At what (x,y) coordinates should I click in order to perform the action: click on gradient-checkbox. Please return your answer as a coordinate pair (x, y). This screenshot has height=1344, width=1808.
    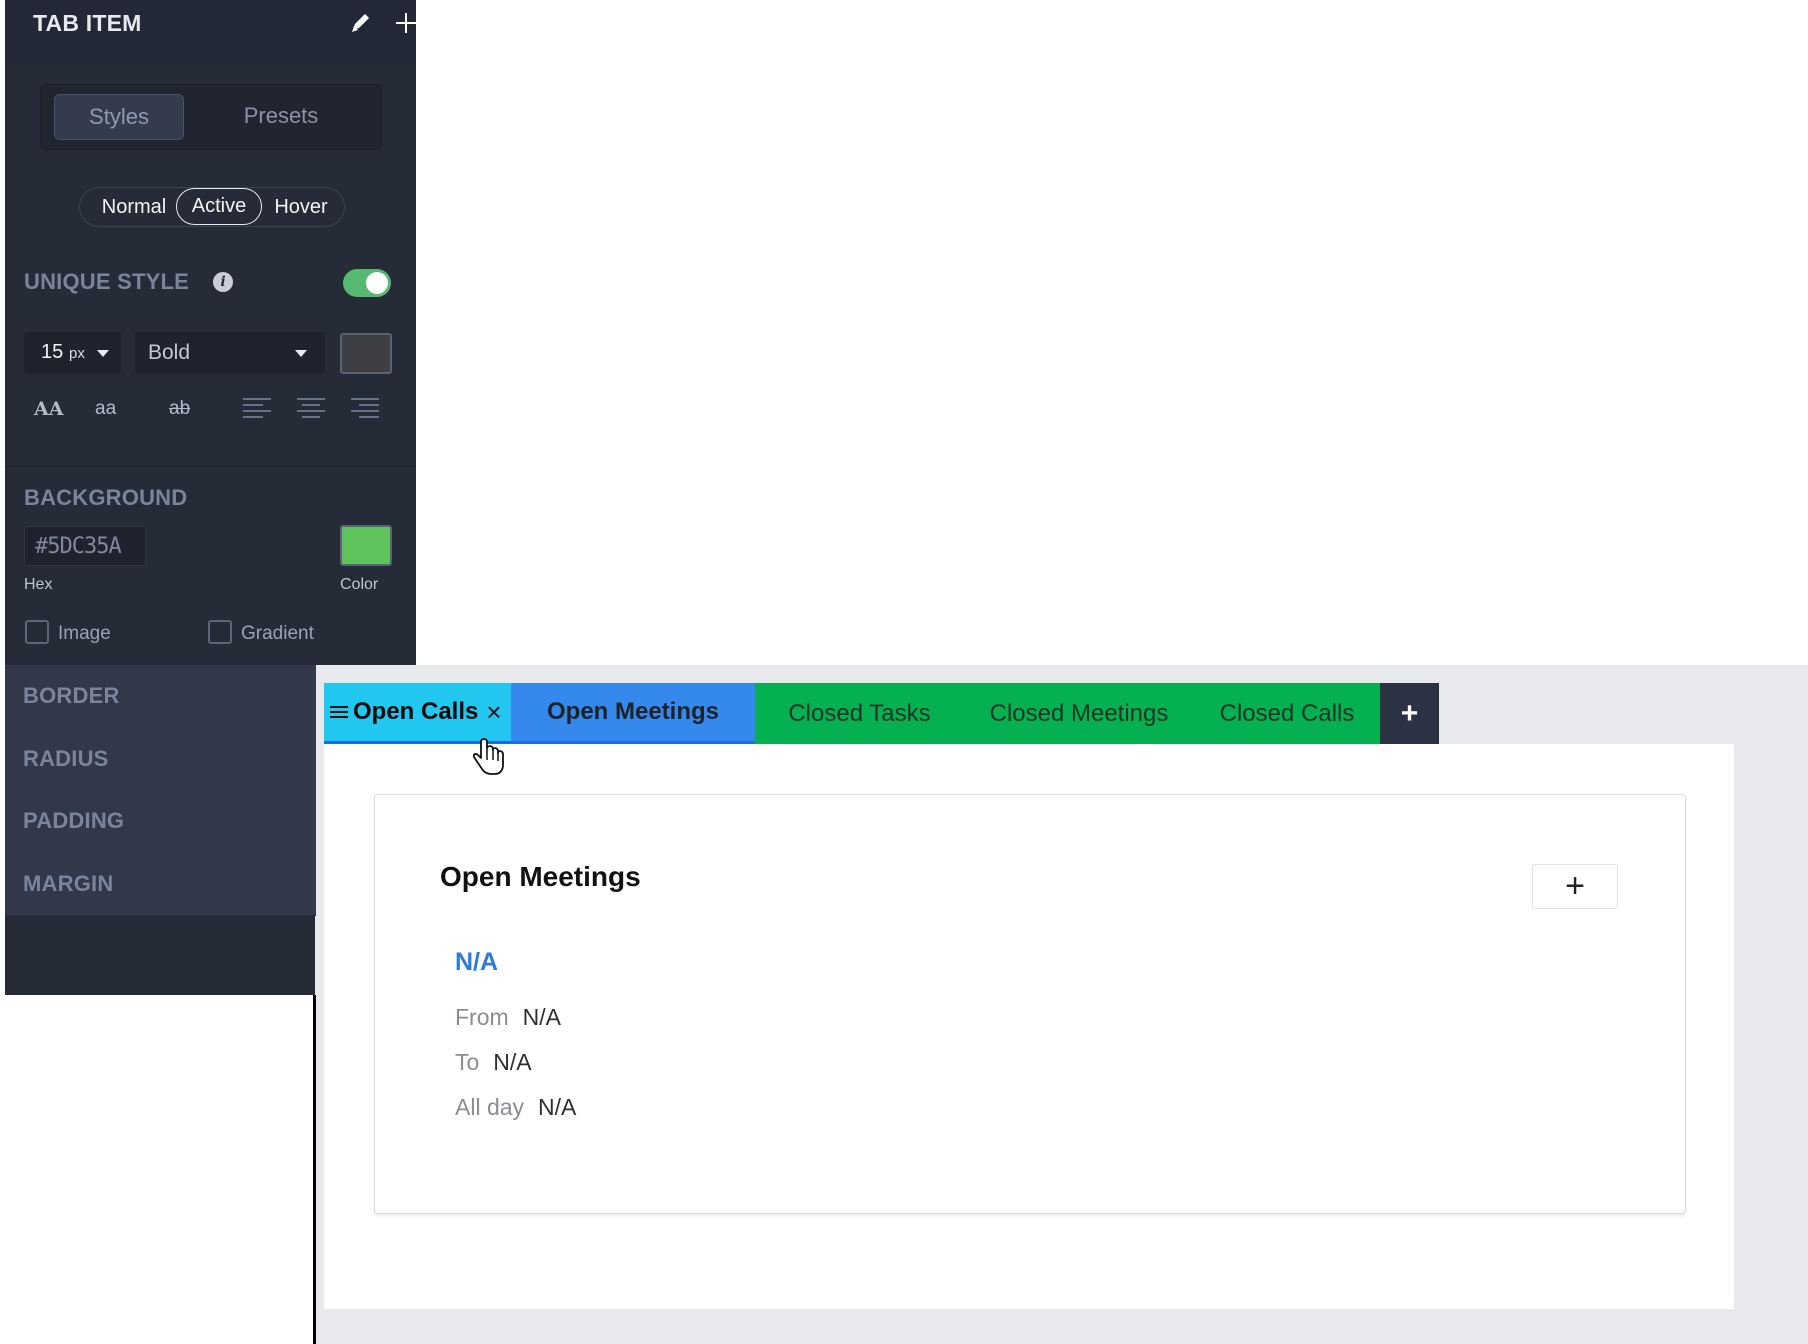
    Looking at the image, I should click on (220, 632).